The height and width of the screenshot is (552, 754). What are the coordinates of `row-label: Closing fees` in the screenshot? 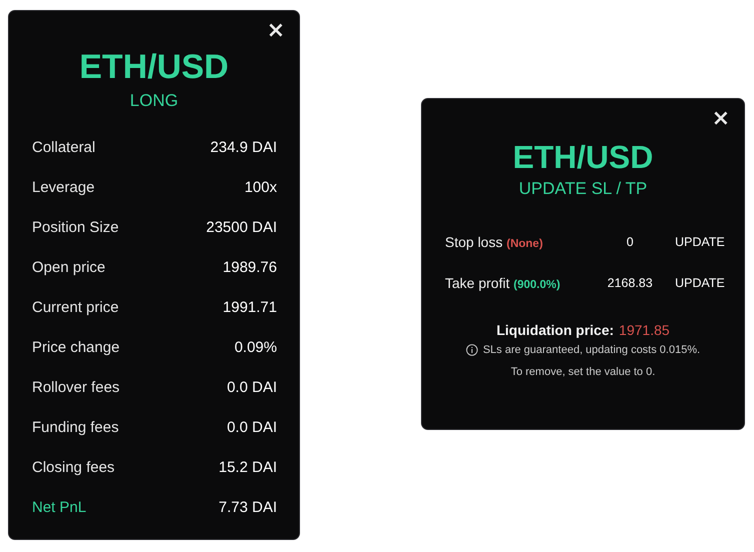 It's located at (73, 467).